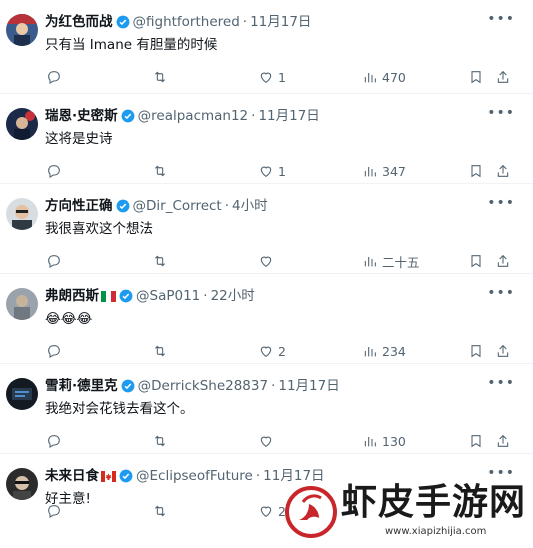  Describe the element at coordinates (394, 441) in the screenshot. I see `views-count: 130` at that location.